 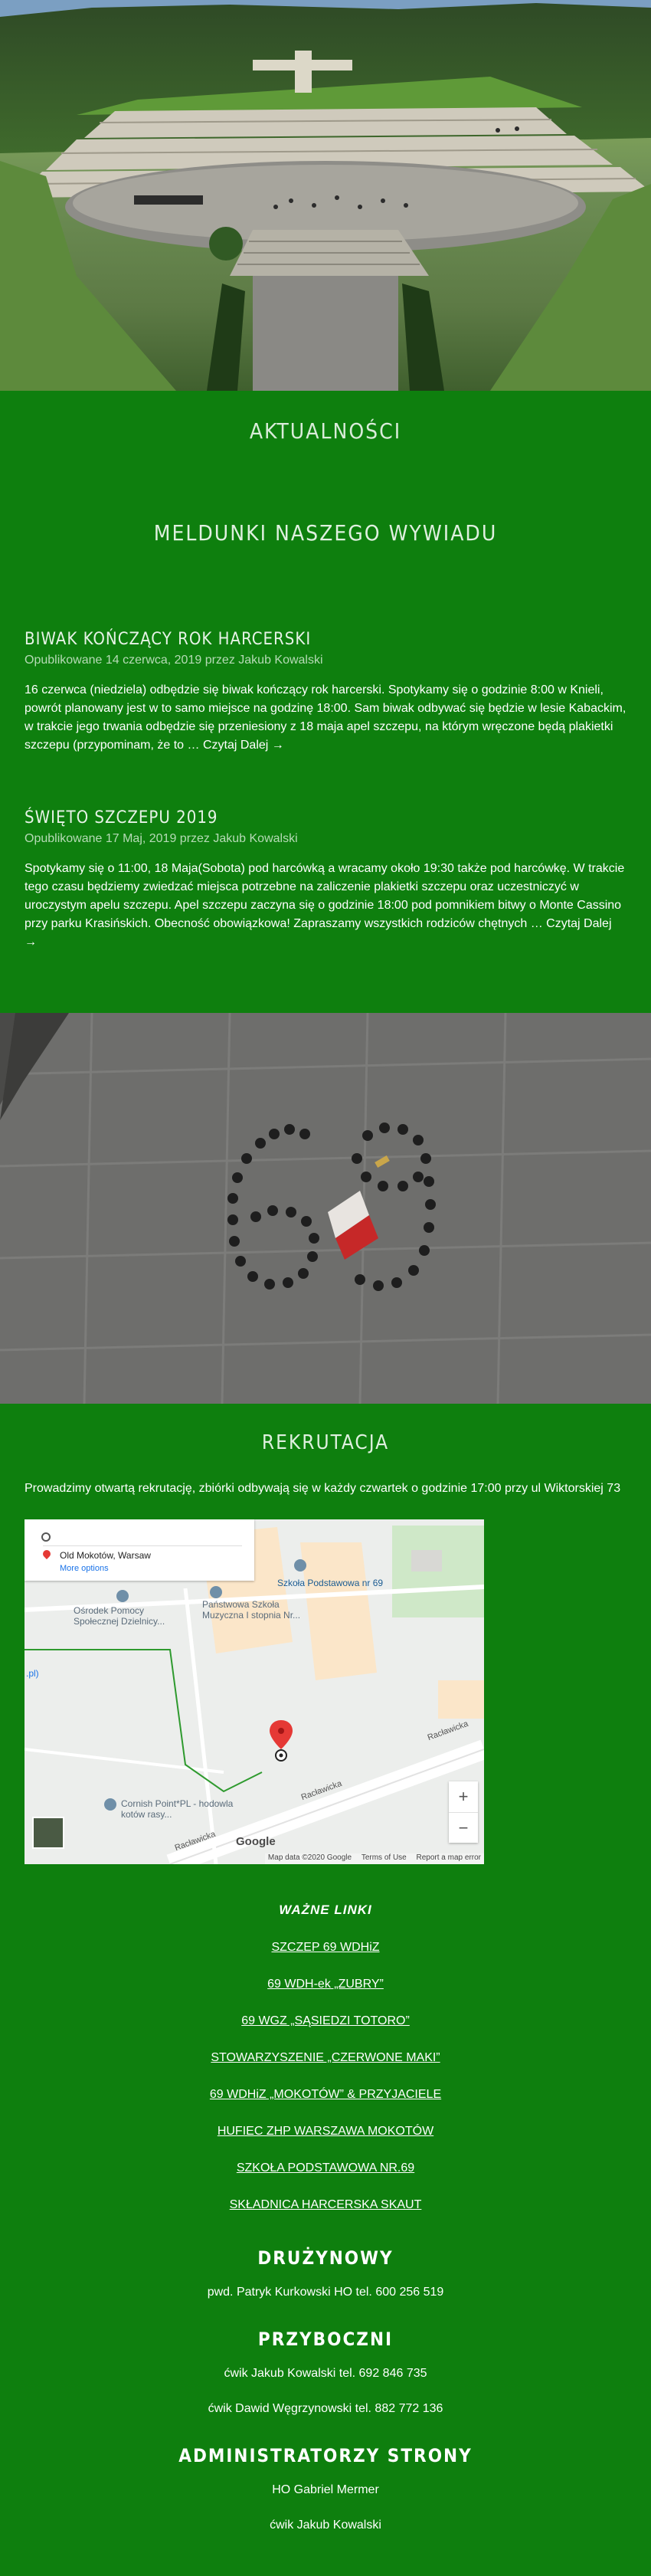 What do you see at coordinates (110, 1805) in the screenshot?
I see `pet-pin-icon` at bounding box center [110, 1805].